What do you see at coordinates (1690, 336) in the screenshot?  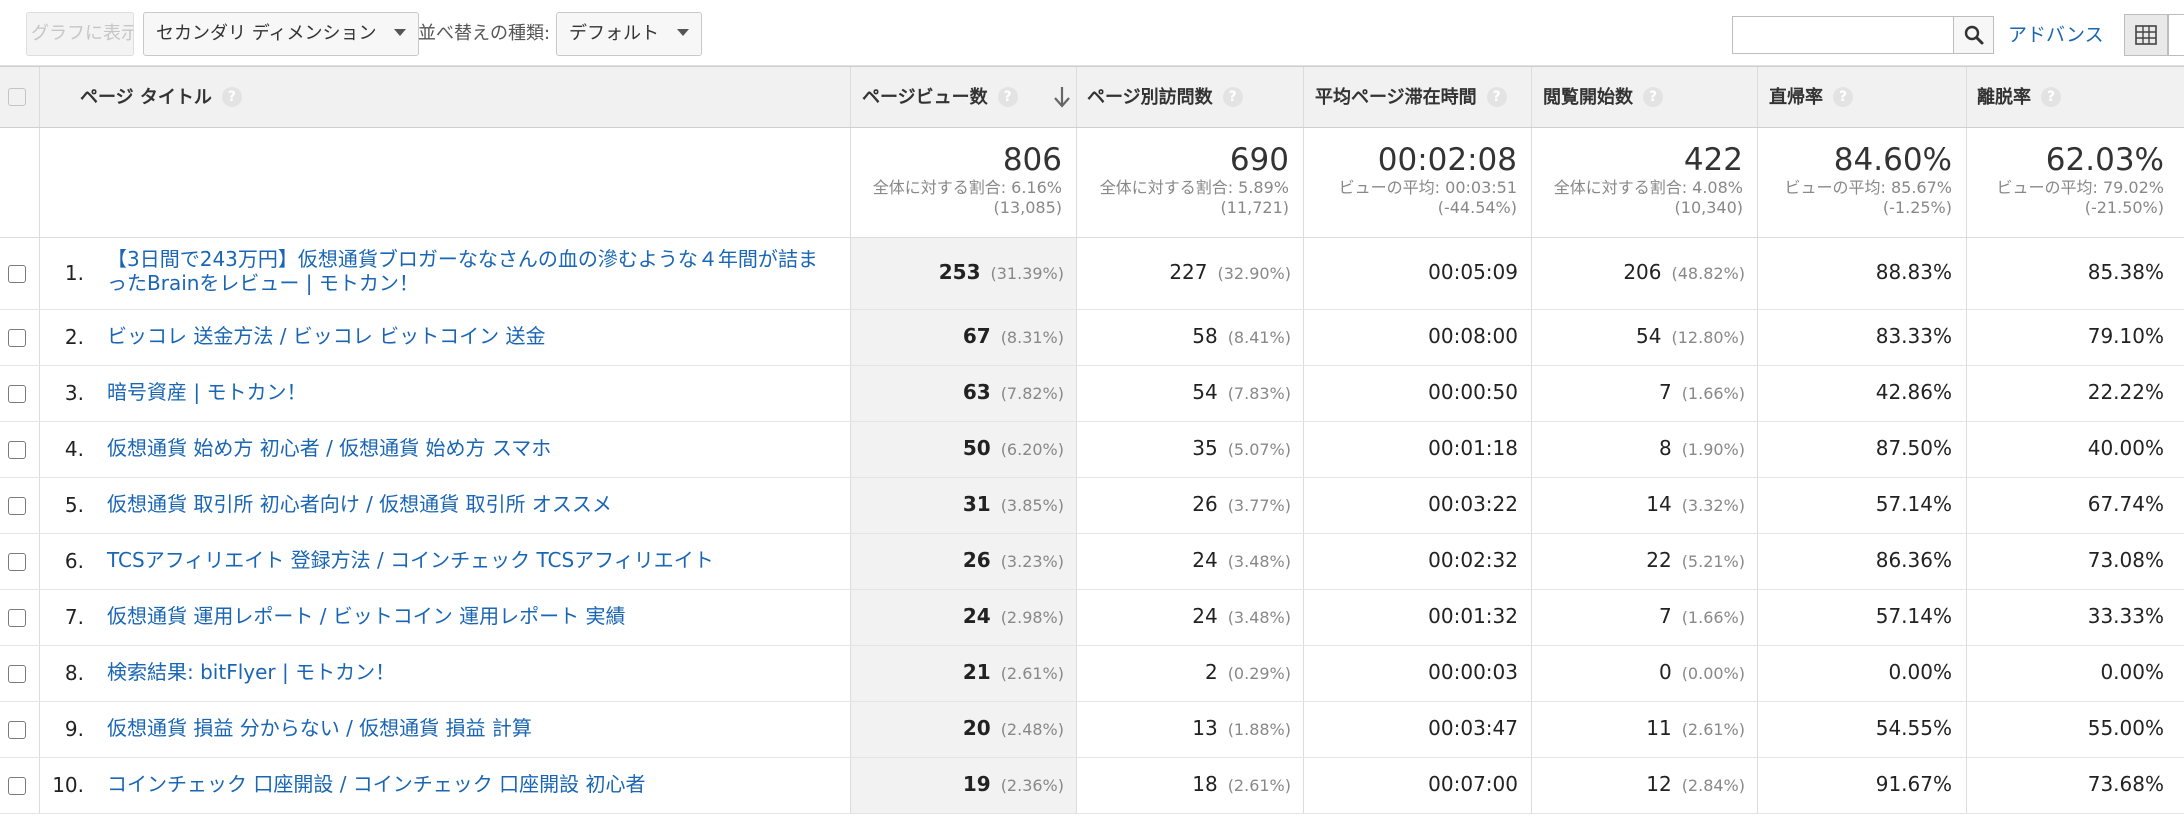 I see `entrances-cell: 54 (12.80%)` at bounding box center [1690, 336].